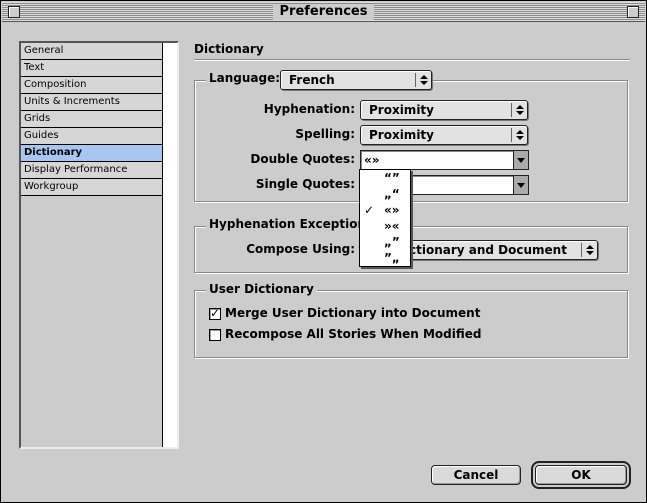  I want to click on language-value: French, so click(312, 80).